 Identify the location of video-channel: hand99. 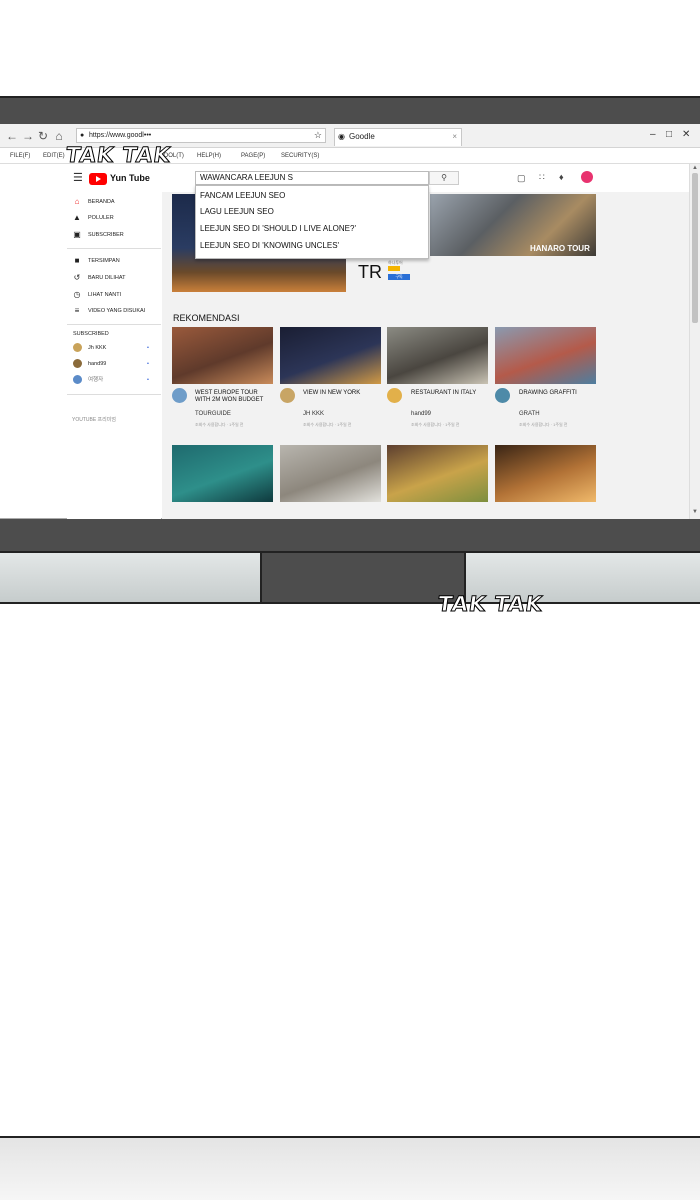
(421, 414).